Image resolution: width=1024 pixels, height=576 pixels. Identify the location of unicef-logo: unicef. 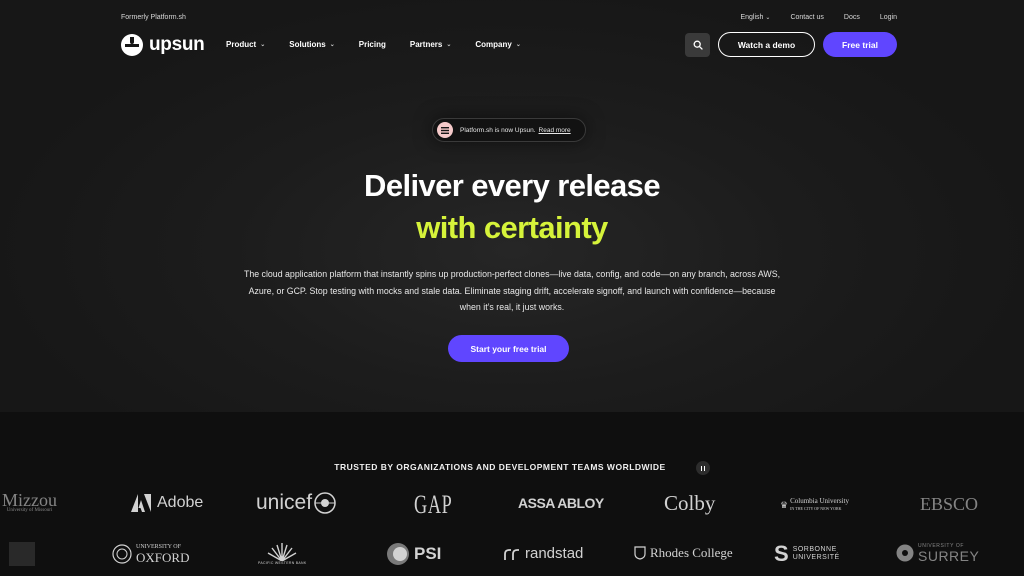
(296, 503).